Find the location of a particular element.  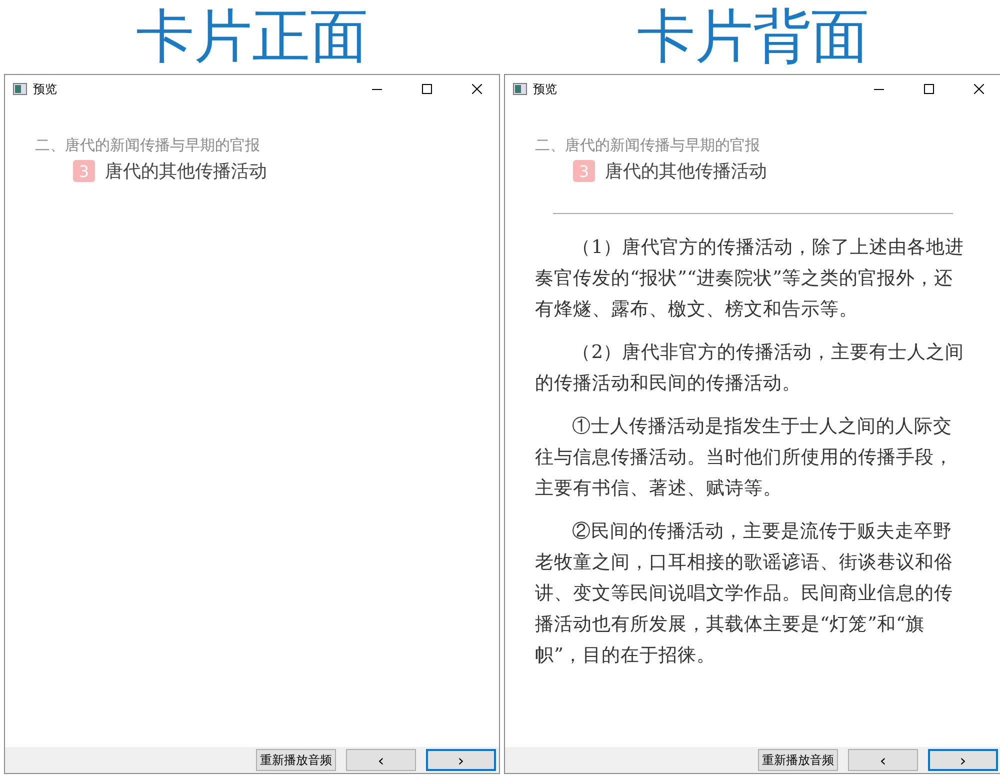

card-side-heading: 卡片背面 is located at coordinates (753, 36).